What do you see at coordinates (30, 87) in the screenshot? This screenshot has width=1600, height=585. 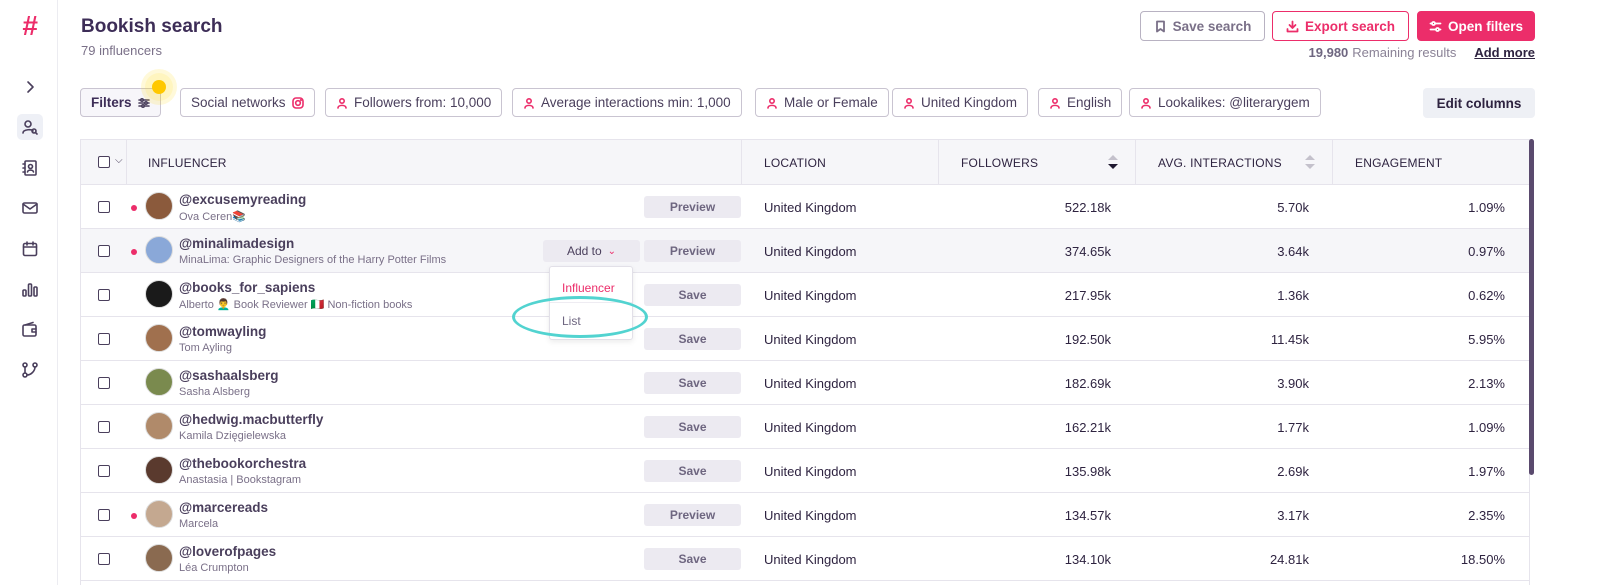 I see `expand-icon` at bounding box center [30, 87].